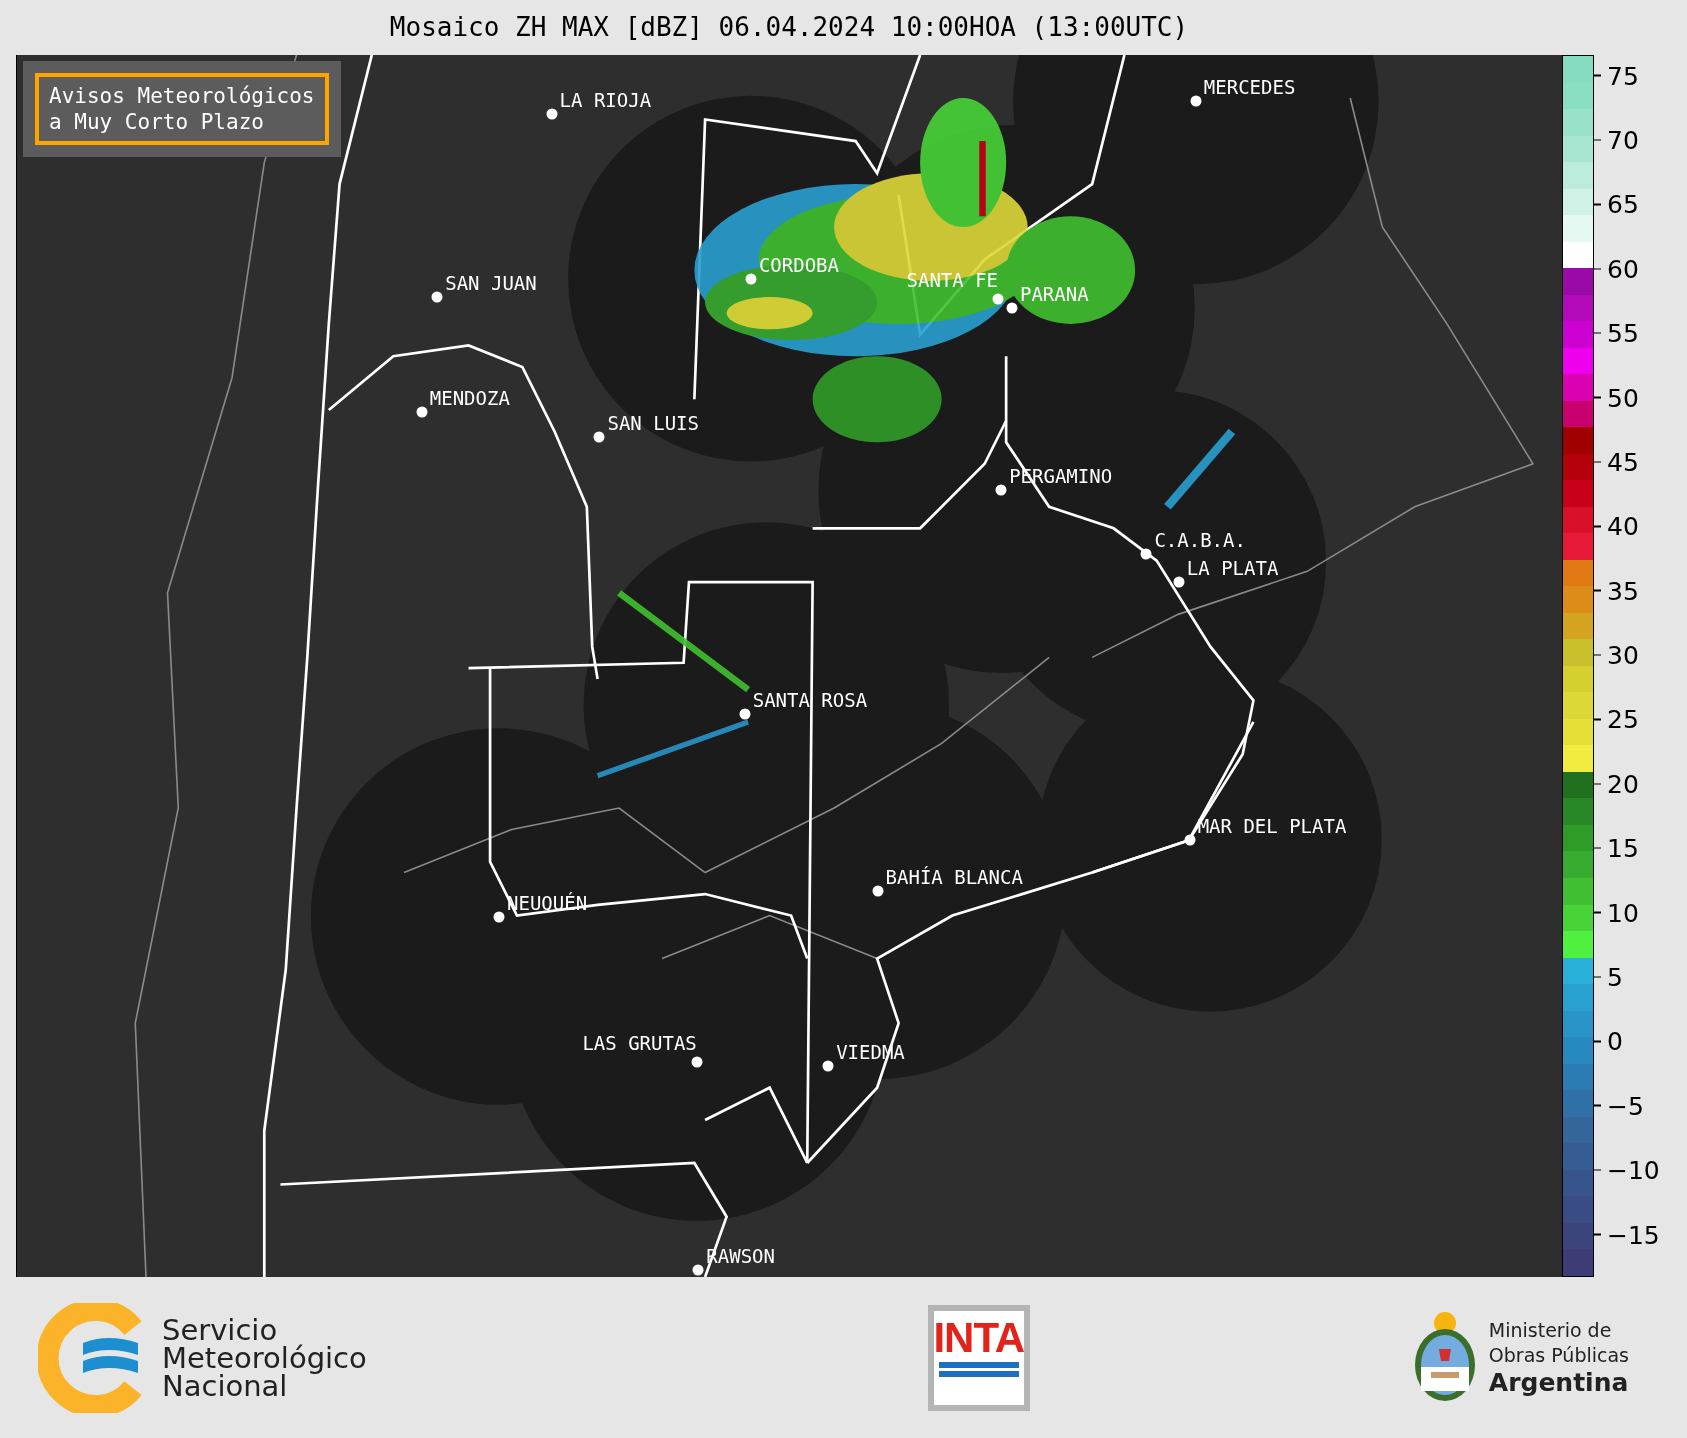  Describe the element at coordinates (1625, 1106) in the screenshot. I see `scale-tick-label: −5` at that location.